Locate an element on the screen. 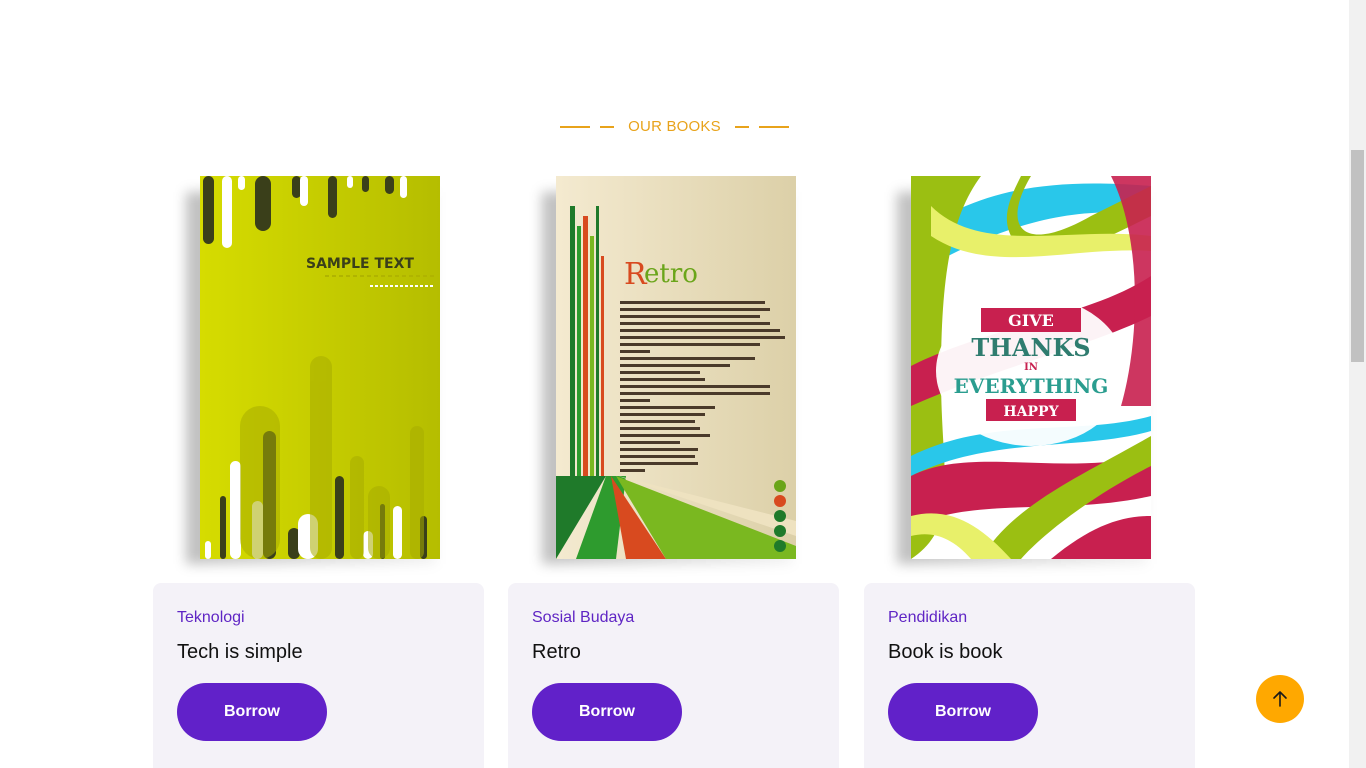 This screenshot has width=1366, height=768. book-card-3: Pendidikan Book is book Borrow is located at coordinates (1029, 675).